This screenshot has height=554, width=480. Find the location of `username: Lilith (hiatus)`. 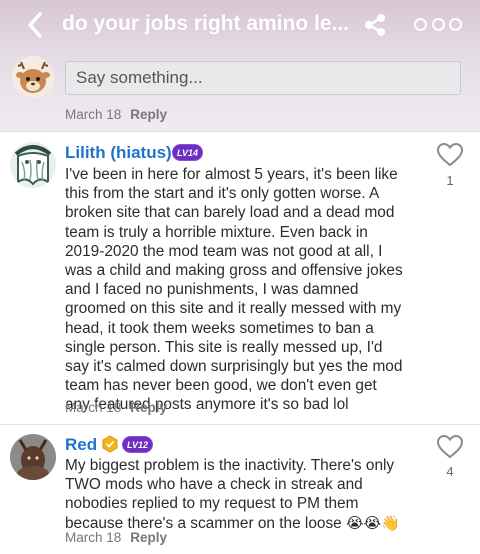

username: Lilith (hiatus) is located at coordinates (118, 153).